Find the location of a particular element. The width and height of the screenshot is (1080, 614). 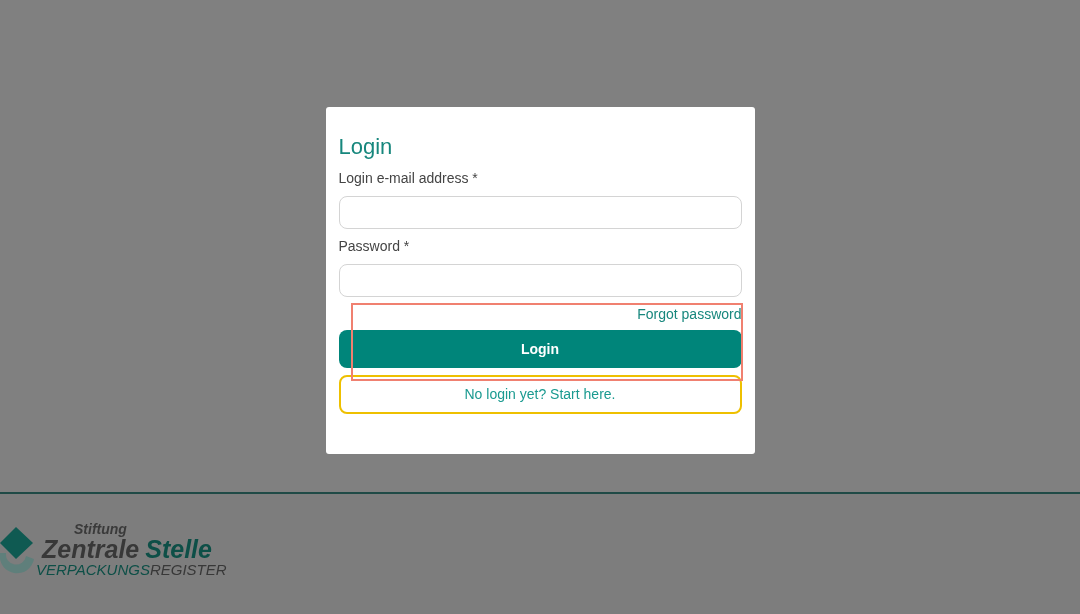

forgot-password-link: Forgot password is located at coordinates (689, 314).